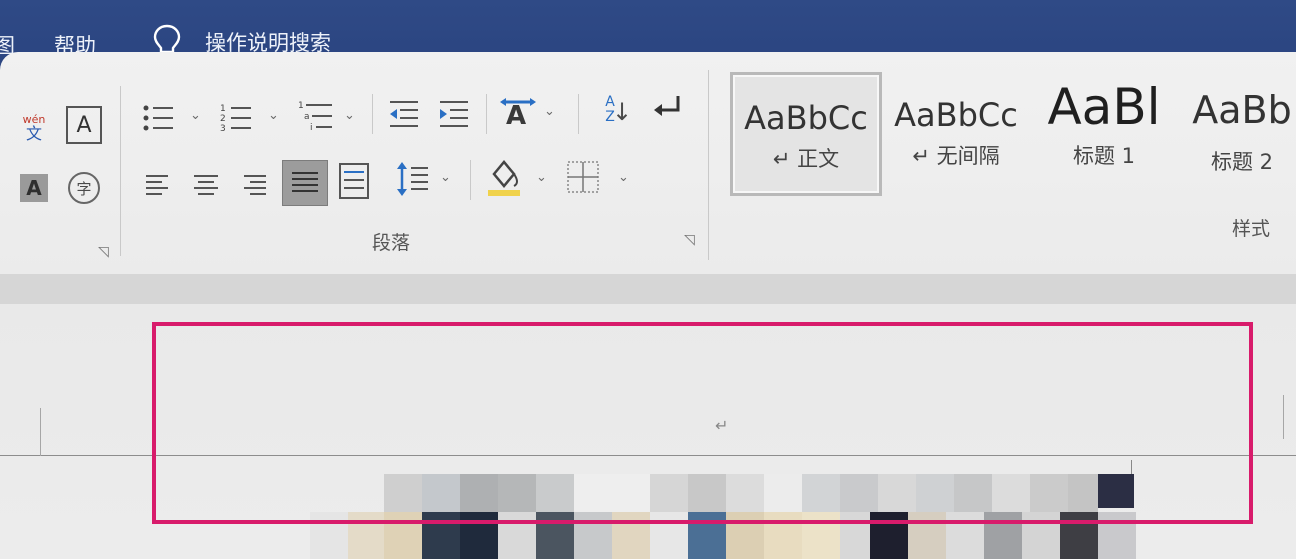 The image size is (1296, 559). I want to click on align-center-icon, so click(206, 184).